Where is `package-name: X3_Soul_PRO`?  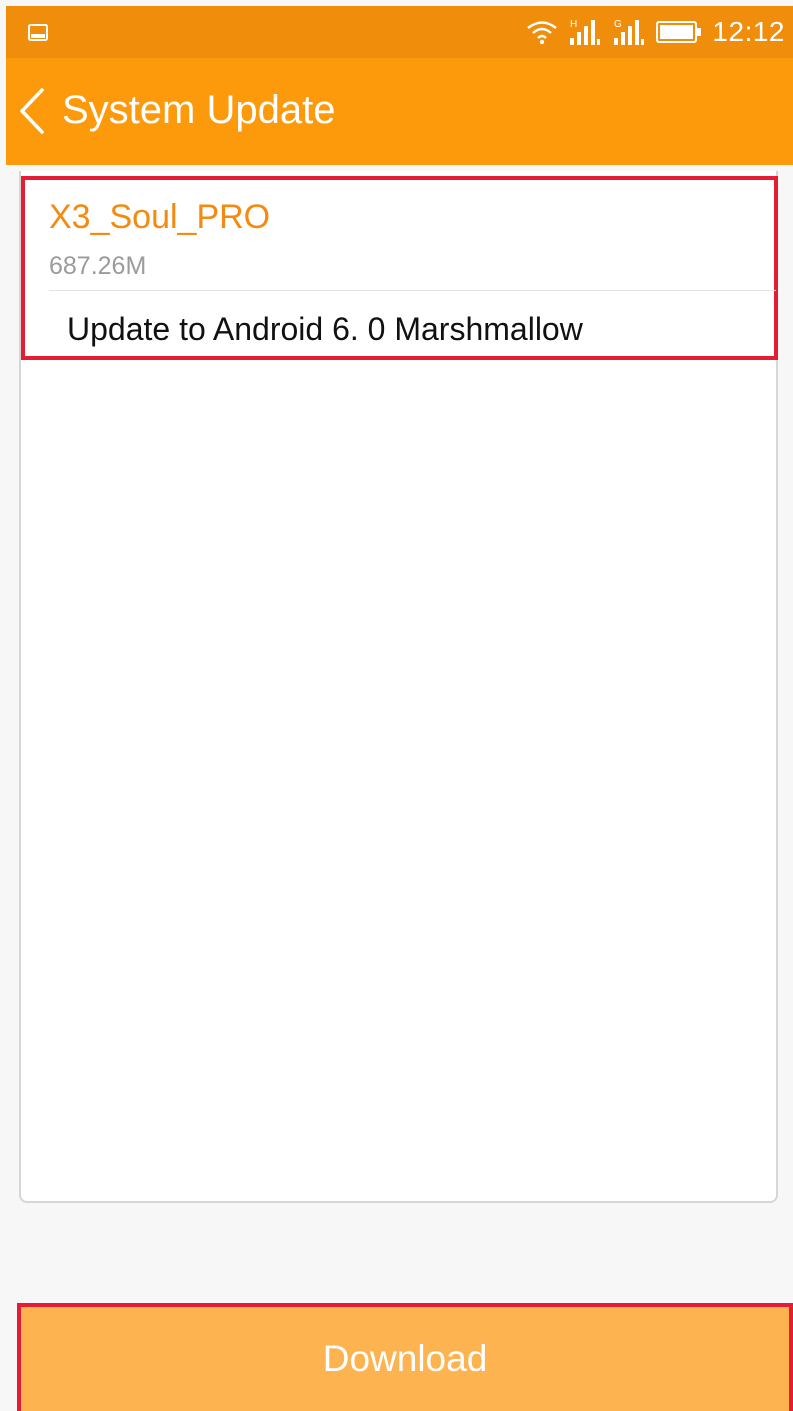
package-name: X3_Soul_PRO is located at coordinates (160, 217).